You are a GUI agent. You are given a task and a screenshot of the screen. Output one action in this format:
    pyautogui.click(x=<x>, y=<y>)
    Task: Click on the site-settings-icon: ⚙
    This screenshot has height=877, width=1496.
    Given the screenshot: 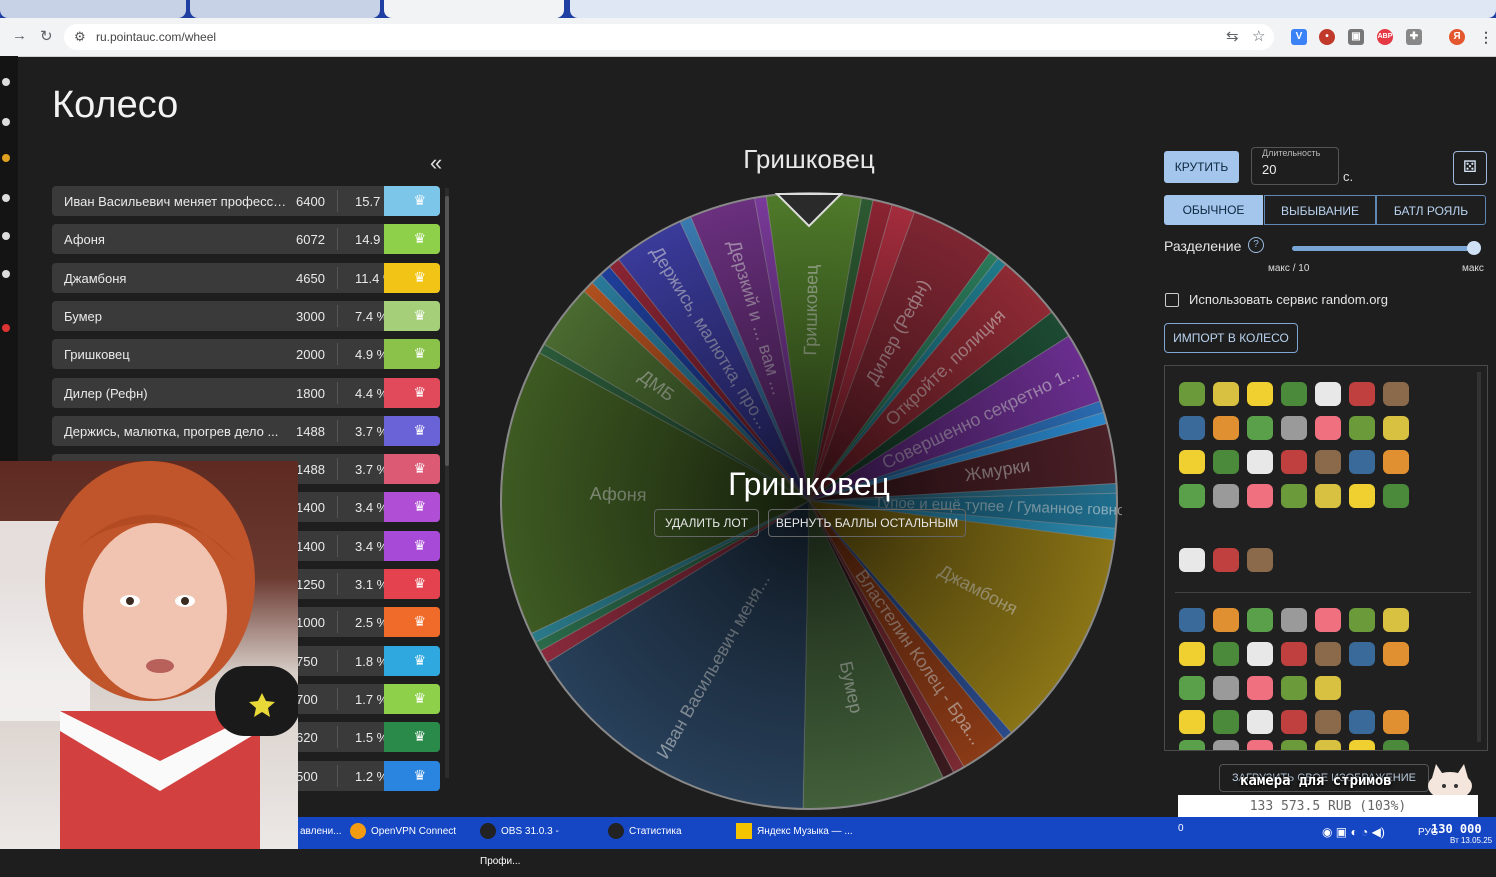 What is the action you would take?
    pyautogui.click(x=80, y=37)
    